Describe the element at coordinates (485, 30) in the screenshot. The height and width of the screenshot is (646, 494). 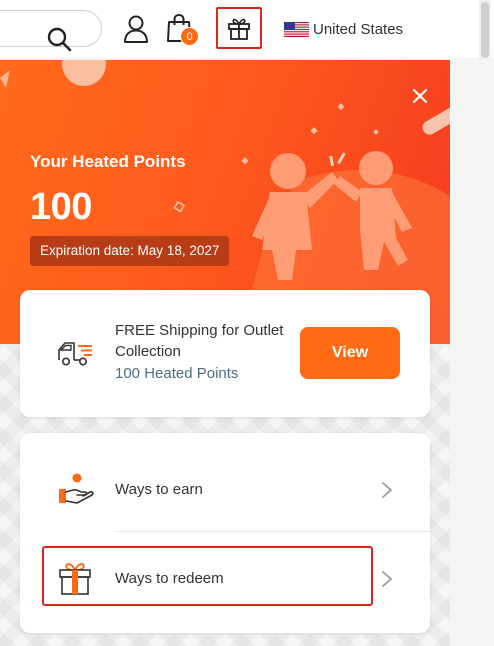
I see `page-scrollbar` at that location.